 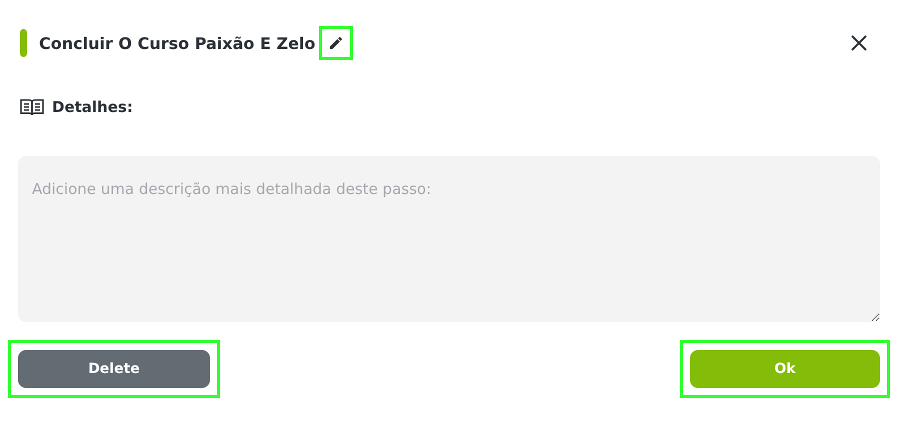 I want to click on delete-button: Delete, so click(x=114, y=369).